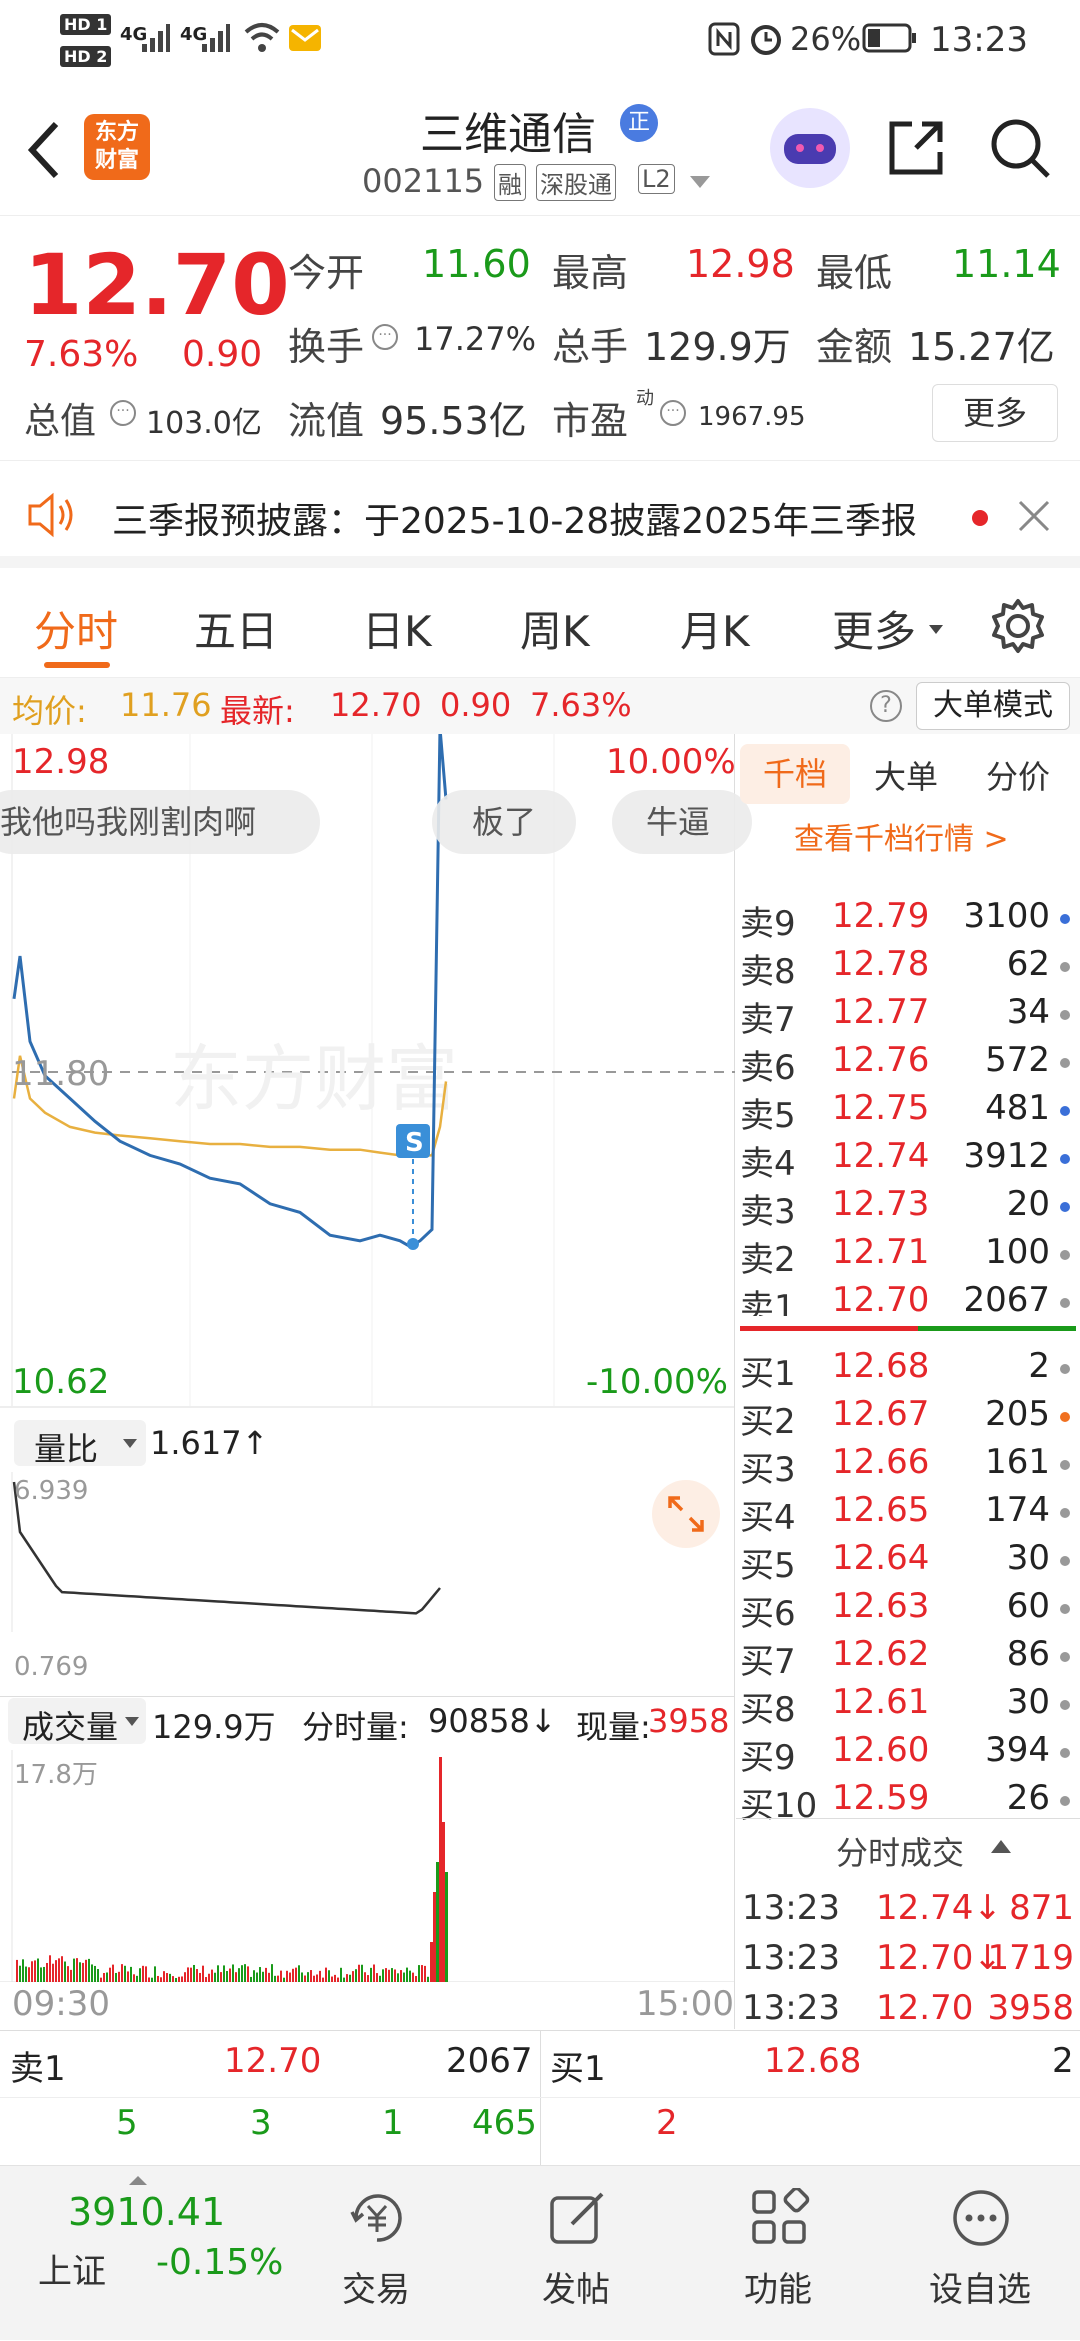 Image resolution: width=1080 pixels, height=2341 pixels. I want to click on back-icon, so click(44, 150).